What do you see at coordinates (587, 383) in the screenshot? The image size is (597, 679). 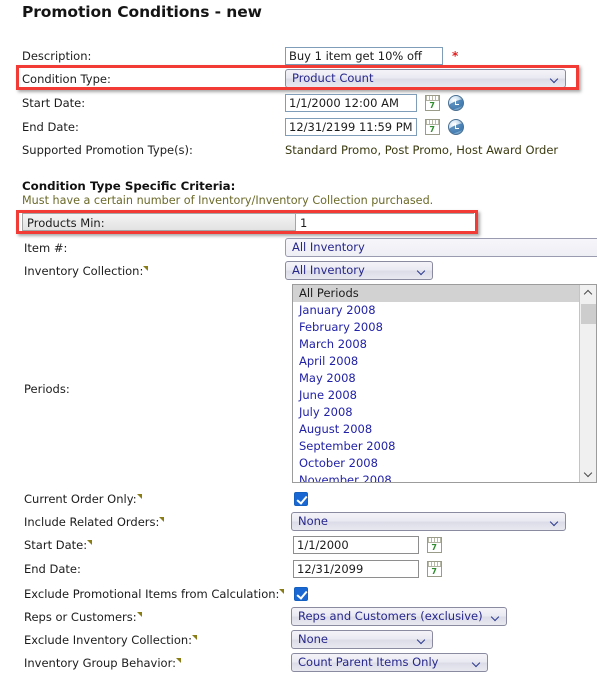 I see `periods-listbox-scrollbar` at bounding box center [587, 383].